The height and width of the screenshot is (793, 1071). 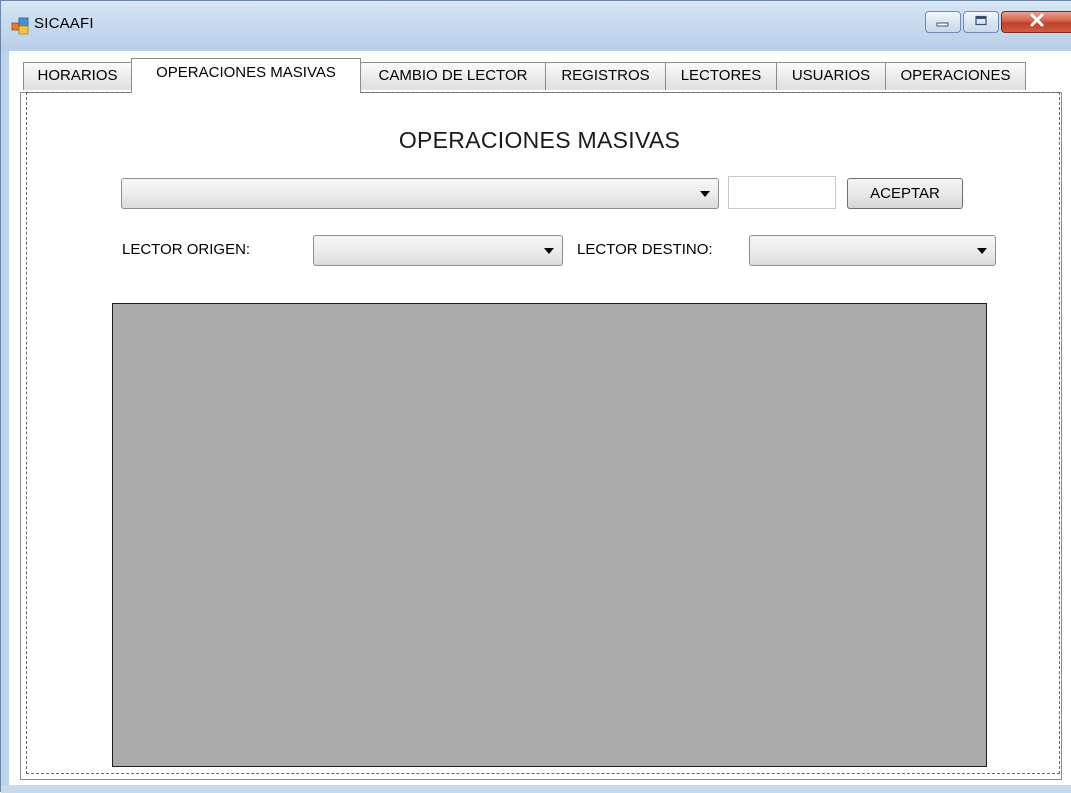 I want to click on maximize-button, so click(x=981, y=22).